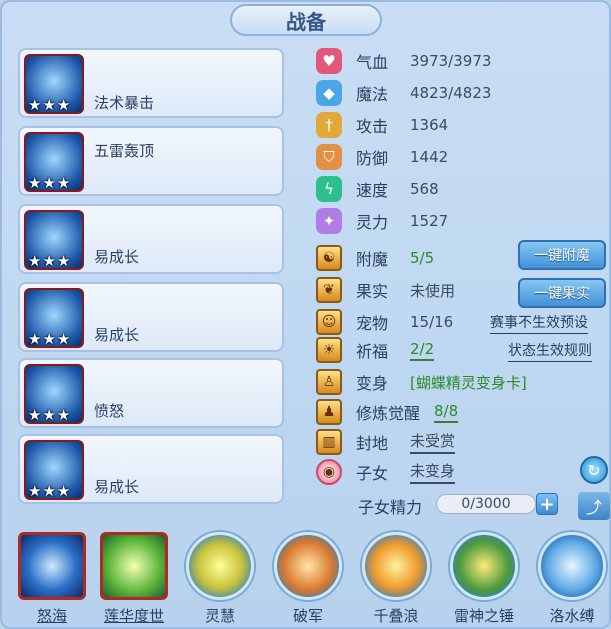 Image resolution: width=611 pixels, height=629 pixels. I want to click on skill-card: ★★★ 法术暴击, so click(151, 83).